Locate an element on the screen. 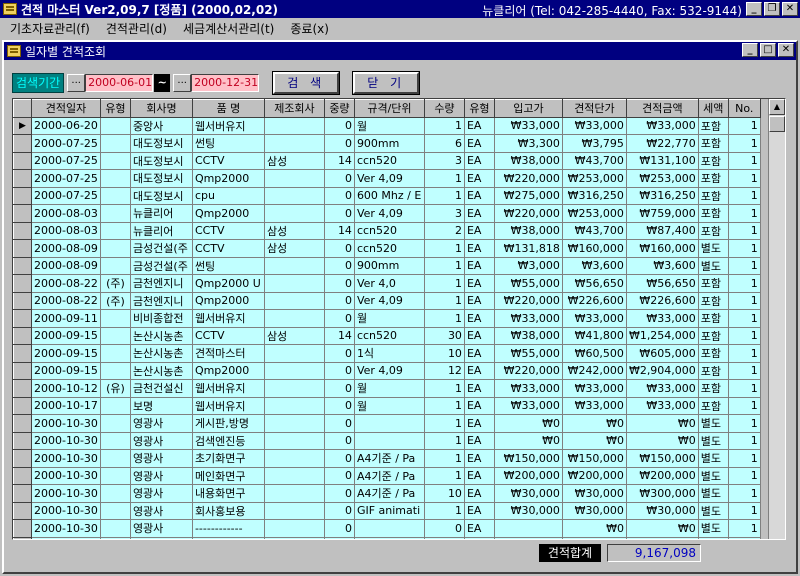  table-row: 2000-10-30 영광사 게시판,방명 0 1 EA ₩0 ₩0 ₩0 별도 1 is located at coordinates (387, 423).